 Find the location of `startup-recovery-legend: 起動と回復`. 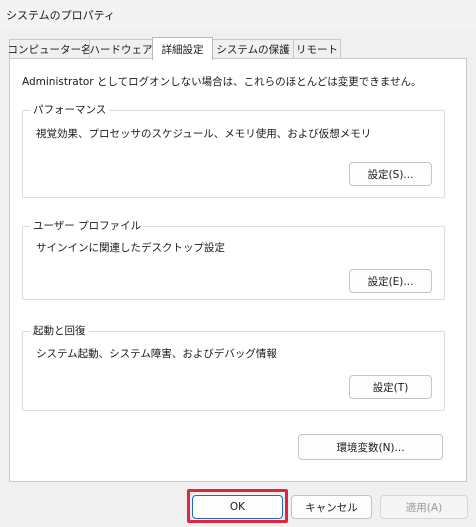

startup-recovery-legend: 起動と回復 is located at coordinates (59, 330).